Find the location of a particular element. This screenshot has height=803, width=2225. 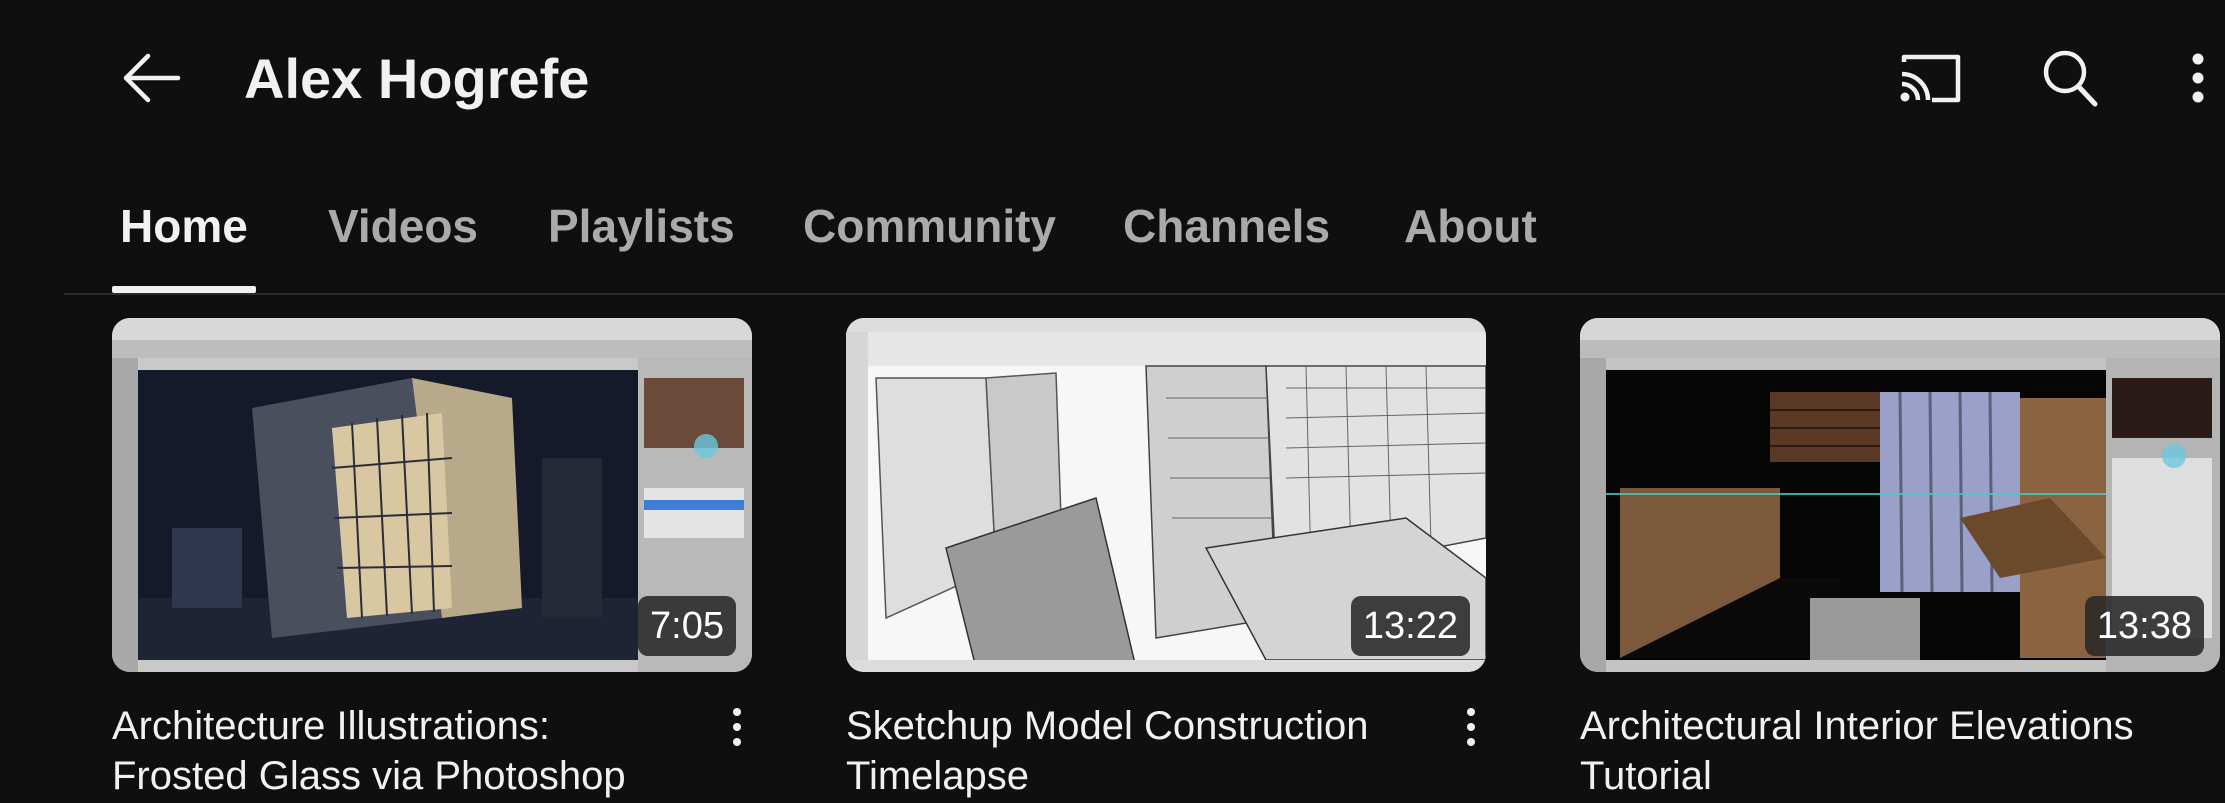

more-options-button is located at coordinates (2197, 80).